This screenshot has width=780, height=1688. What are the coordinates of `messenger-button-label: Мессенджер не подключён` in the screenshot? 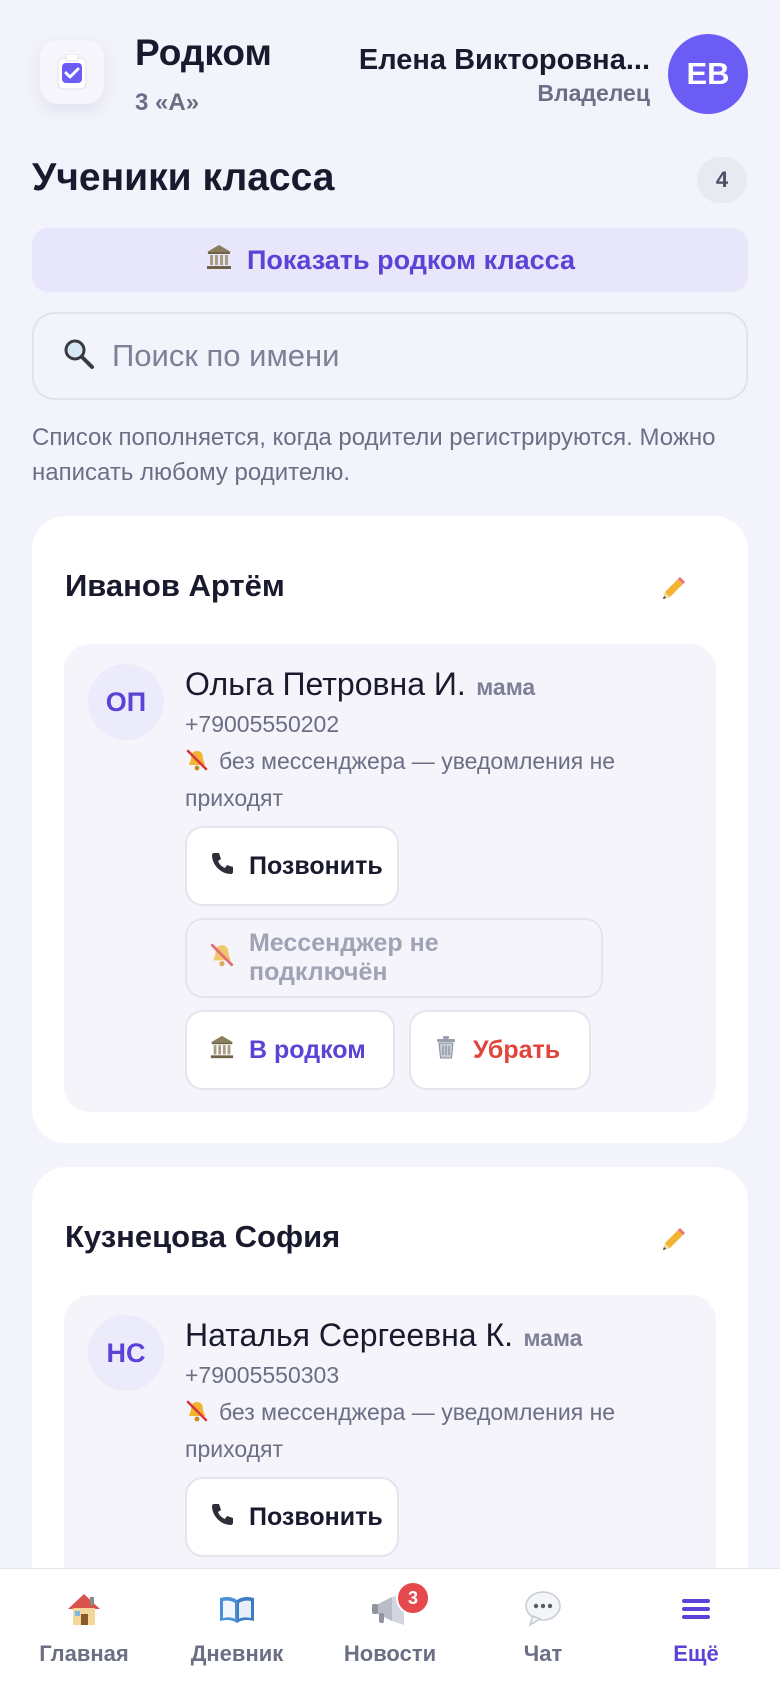 It's located at (344, 957).